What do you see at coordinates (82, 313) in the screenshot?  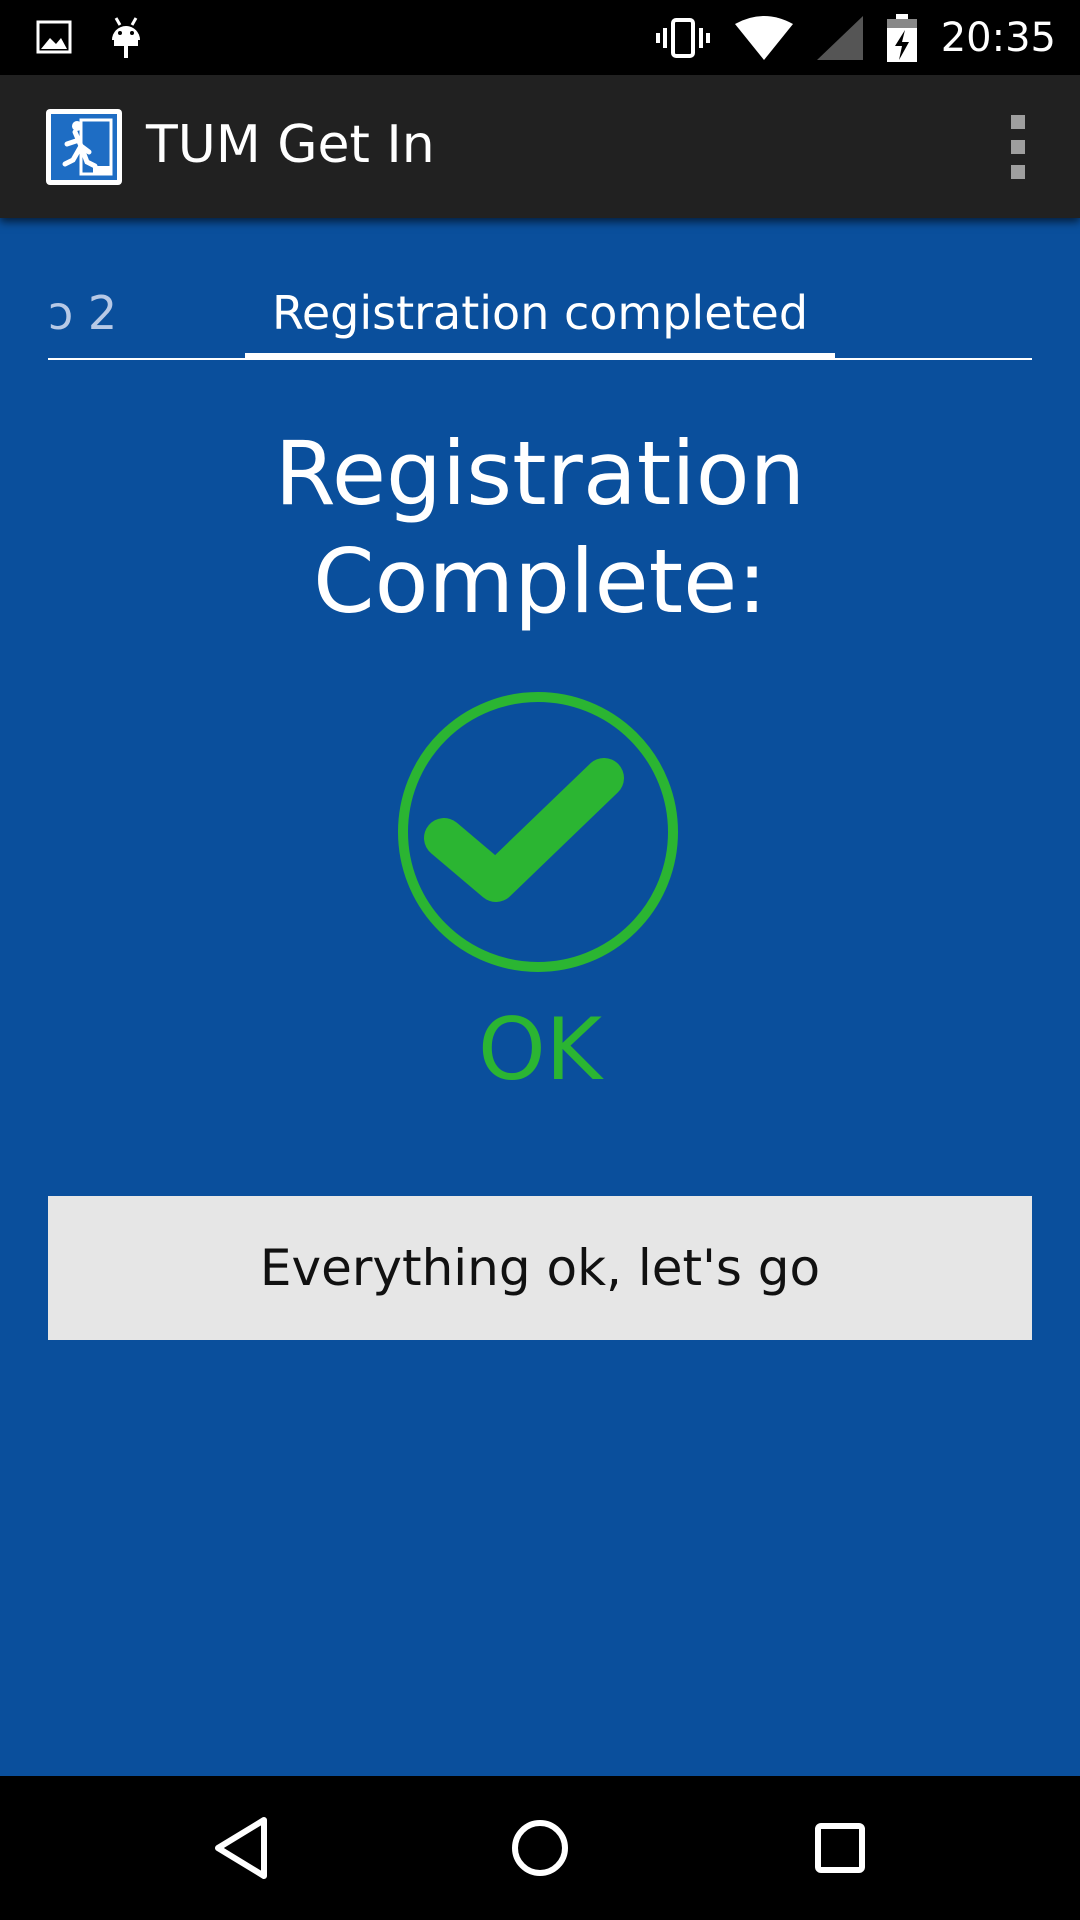 I see `tab-previous: ɔ 2` at bounding box center [82, 313].